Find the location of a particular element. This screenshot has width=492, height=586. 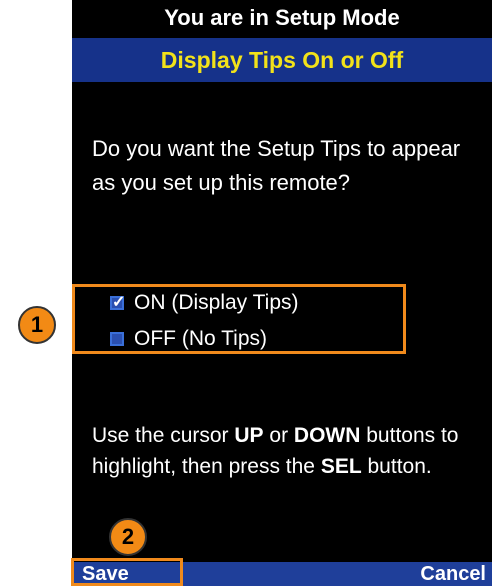

callout-badge-1: 1 is located at coordinates (37, 325).